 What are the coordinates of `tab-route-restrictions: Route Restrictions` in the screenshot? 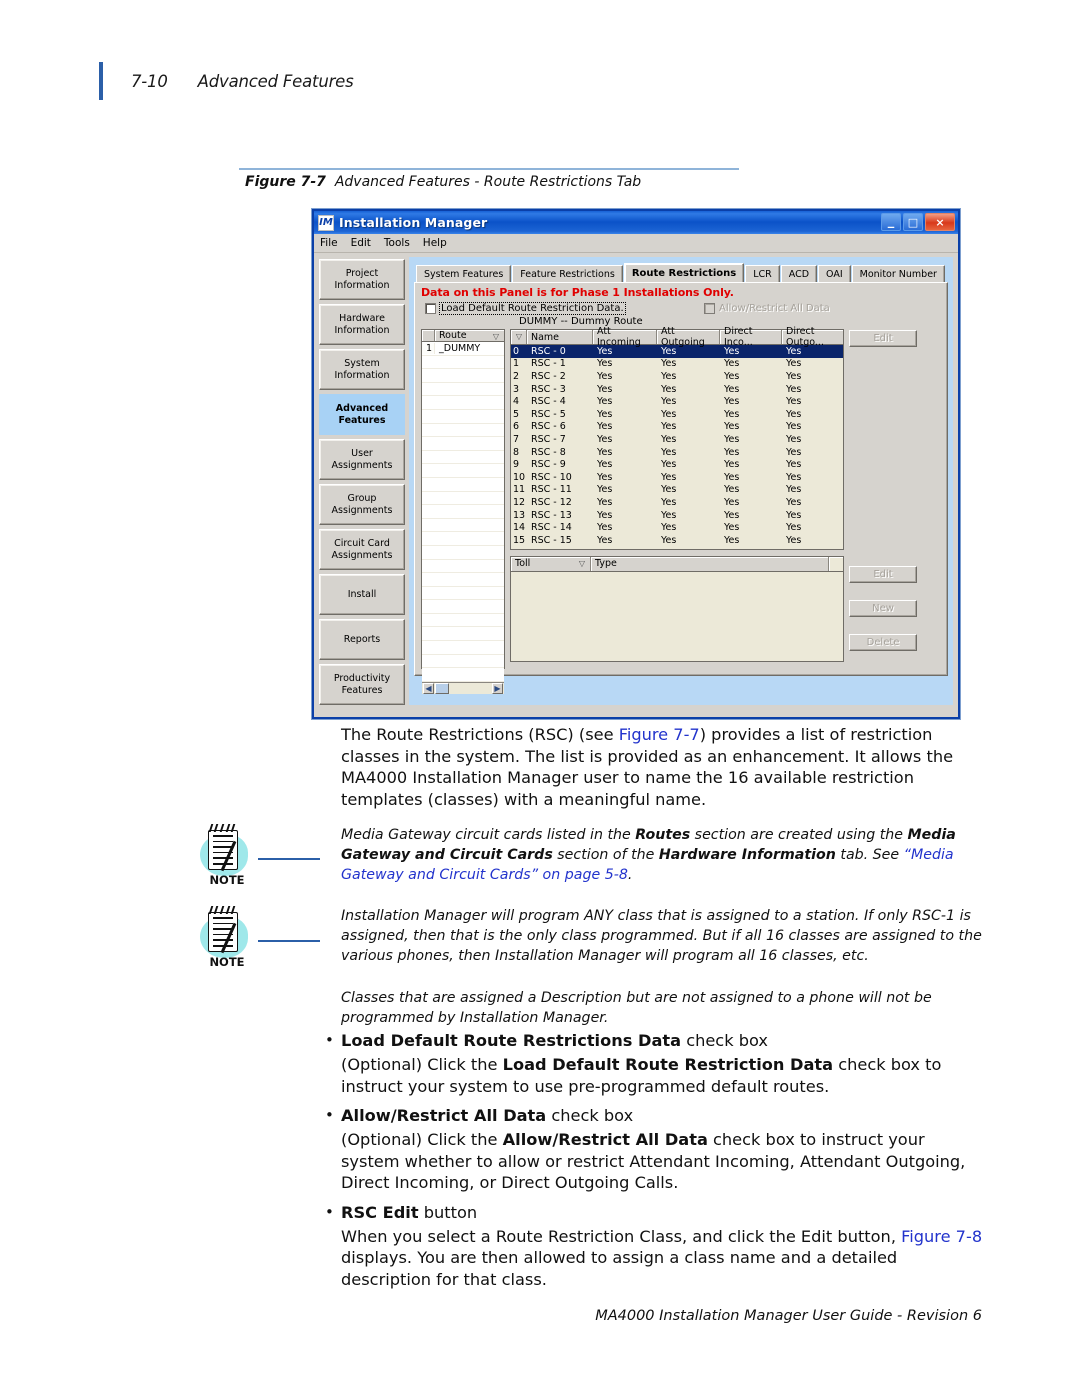 It's located at (684, 272).